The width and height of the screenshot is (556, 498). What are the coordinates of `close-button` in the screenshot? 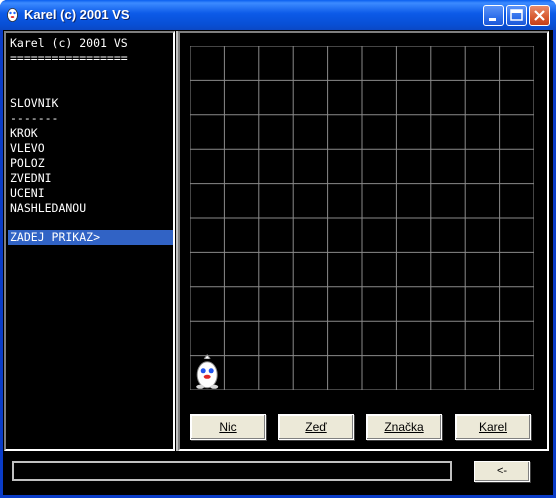 It's located at (539, 15).